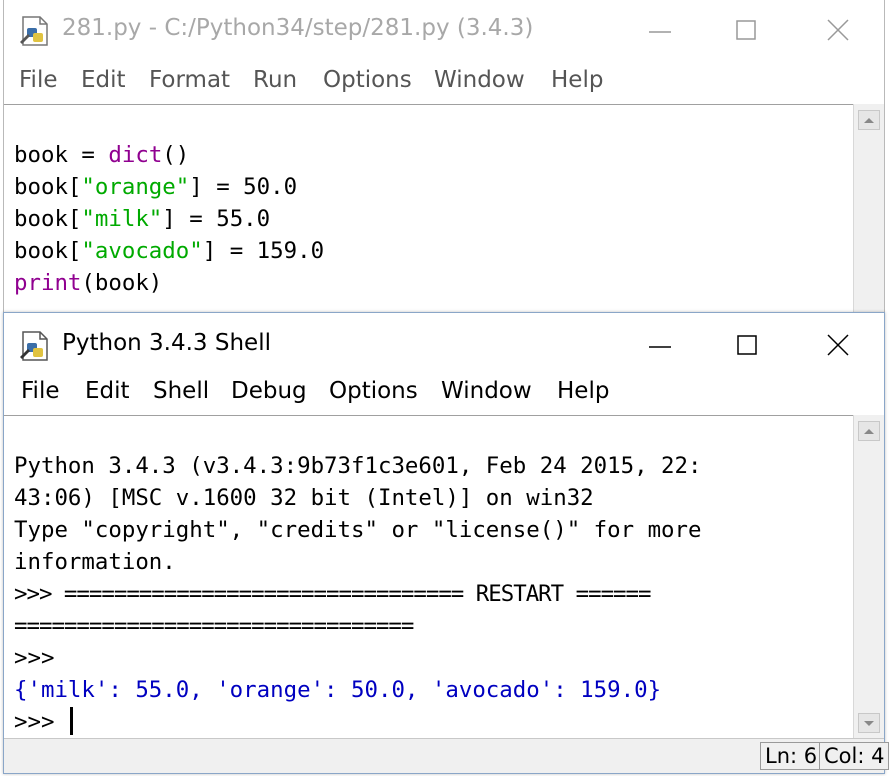 The image size is (892, 776). Describe the element at coordinates (41, 722) in the screenshot. I see `shell-prompt: >>>` at that location.